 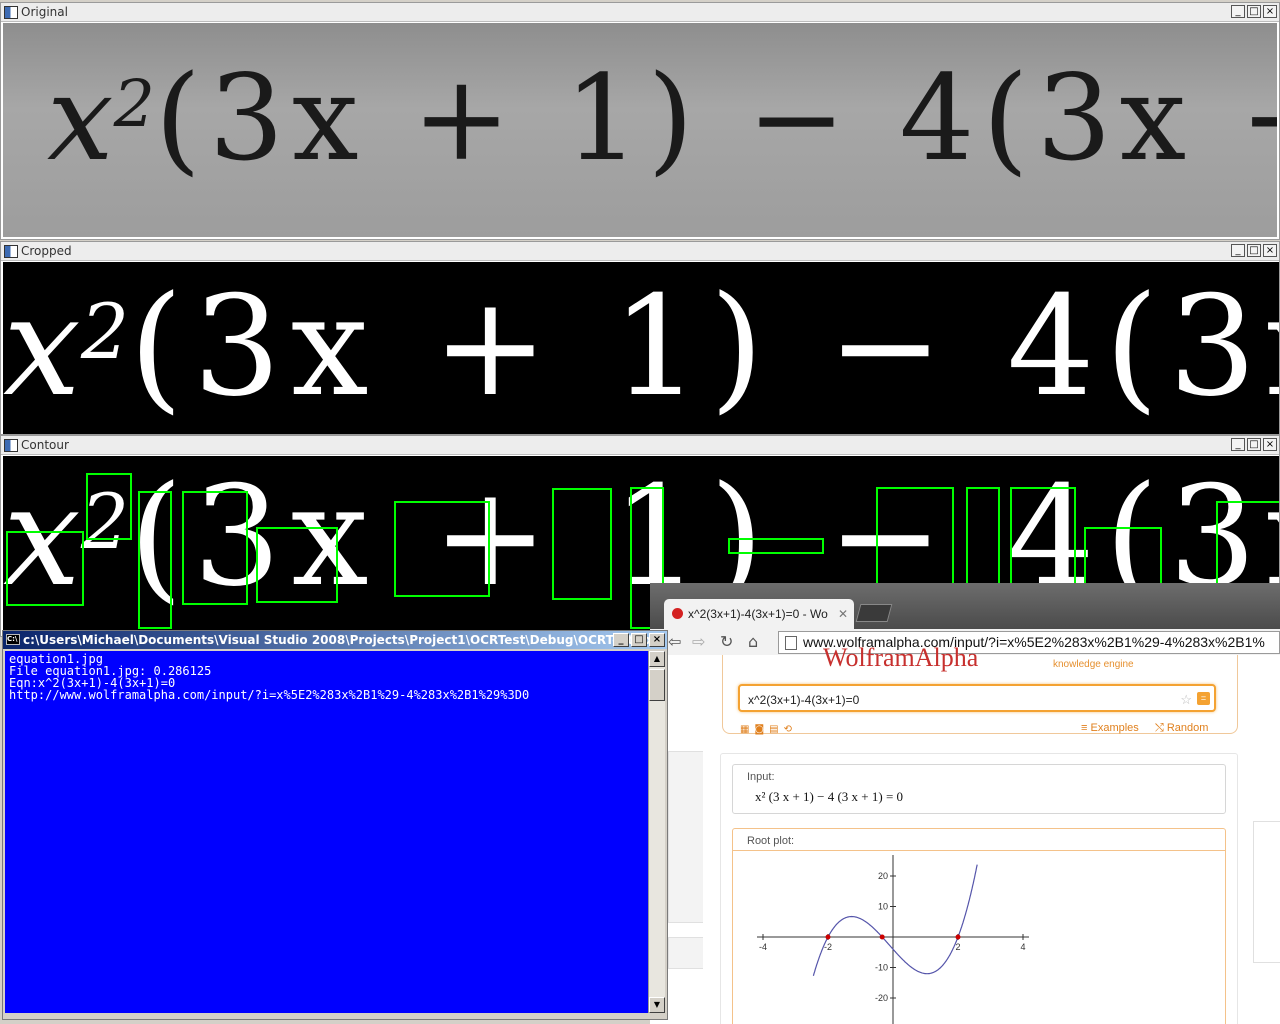 What do you see at coordinates (763, 947) in the screenshot?
I see `x-tick-label: -4` at bounding box center [763, 947].